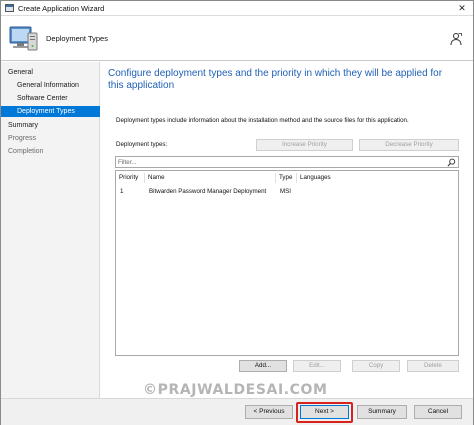  Describe the element at coordinates (77, 38) in the screenshot. I see `header-title: Deployment Types` at that location.